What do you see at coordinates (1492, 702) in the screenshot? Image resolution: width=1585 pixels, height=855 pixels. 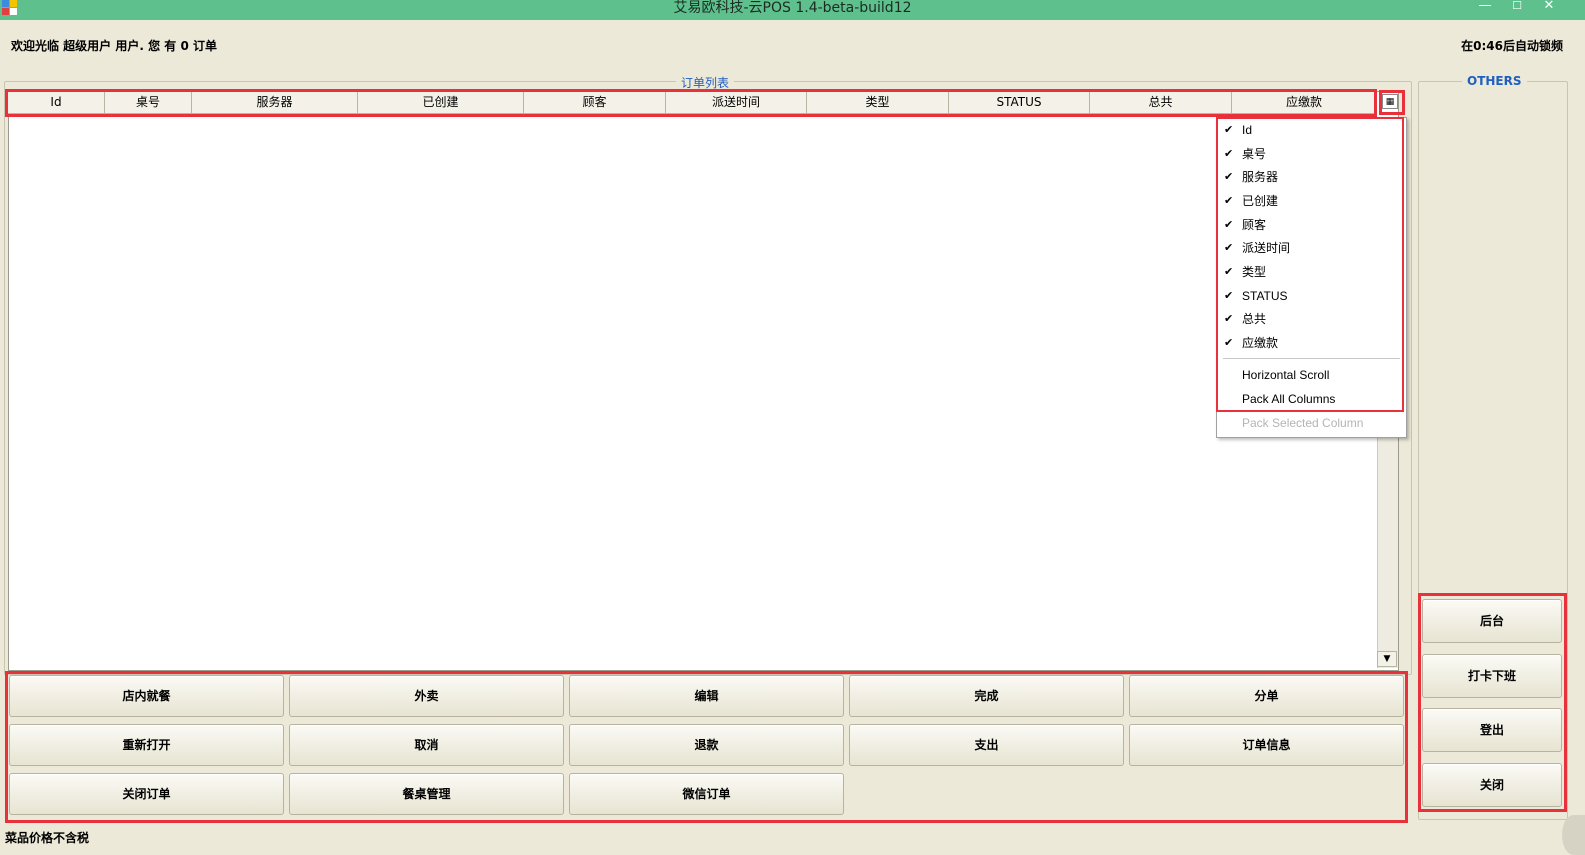 I see `others-highlight` at bounding box center [1492, 702].